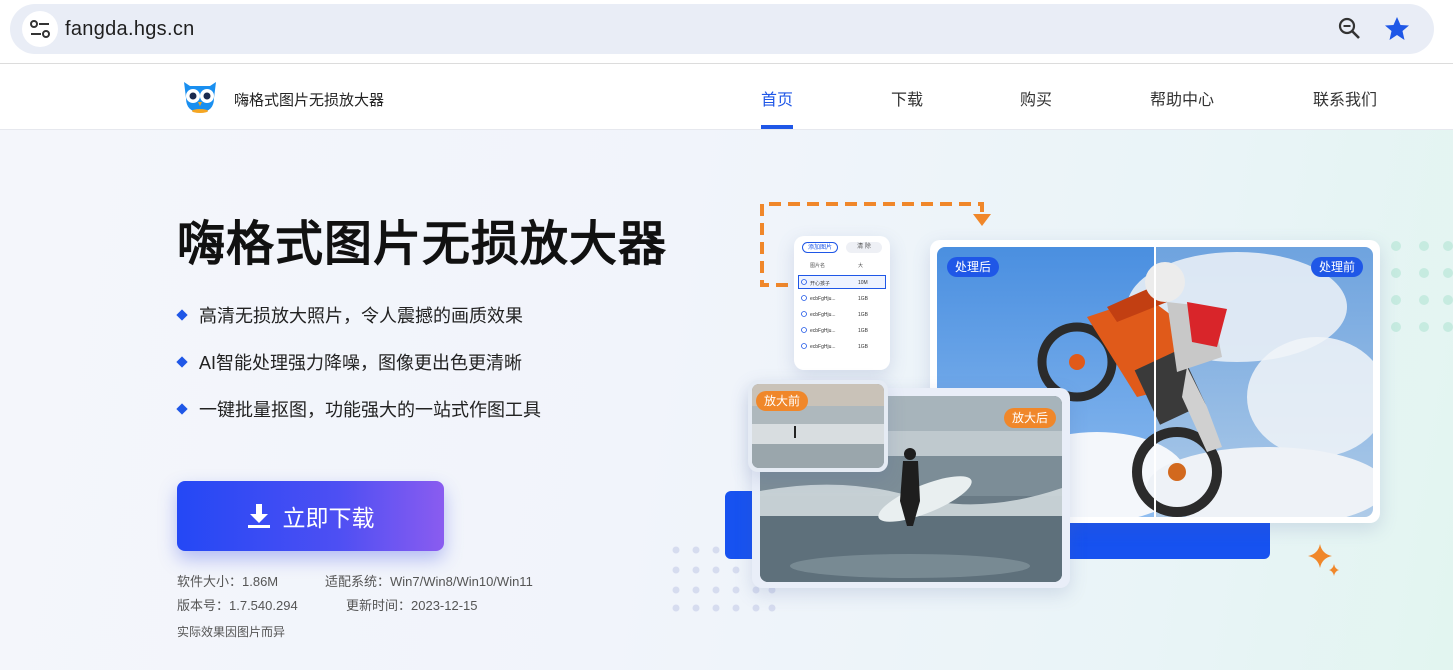 Image resolution: width=1453 pixels, height=670 pixels. I want to click on surf-original-panel: 放大前, so click(818, 426).